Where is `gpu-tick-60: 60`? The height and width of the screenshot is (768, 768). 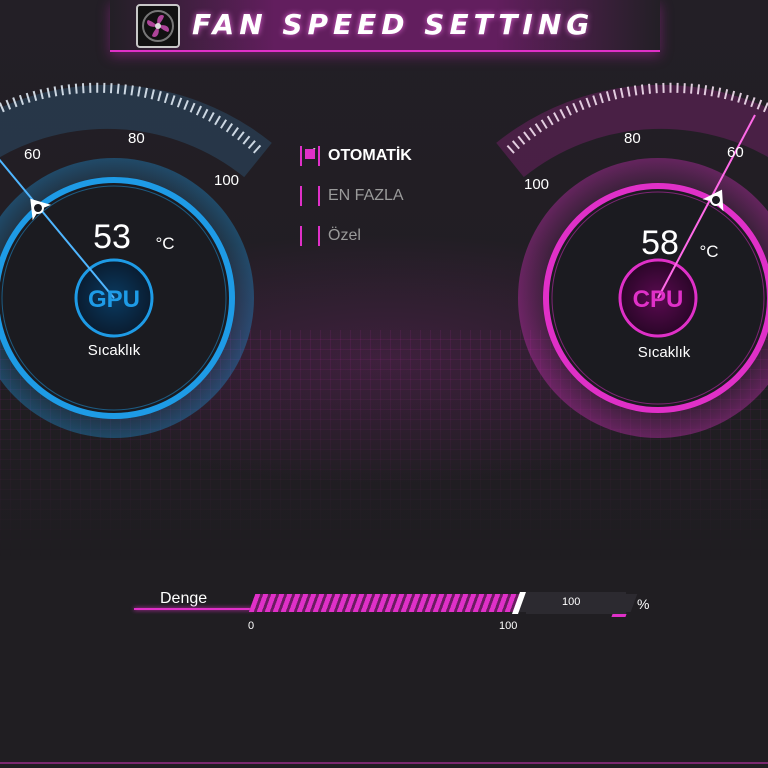
gpu-tick-60: 60 is located at coordinates (32, 154).